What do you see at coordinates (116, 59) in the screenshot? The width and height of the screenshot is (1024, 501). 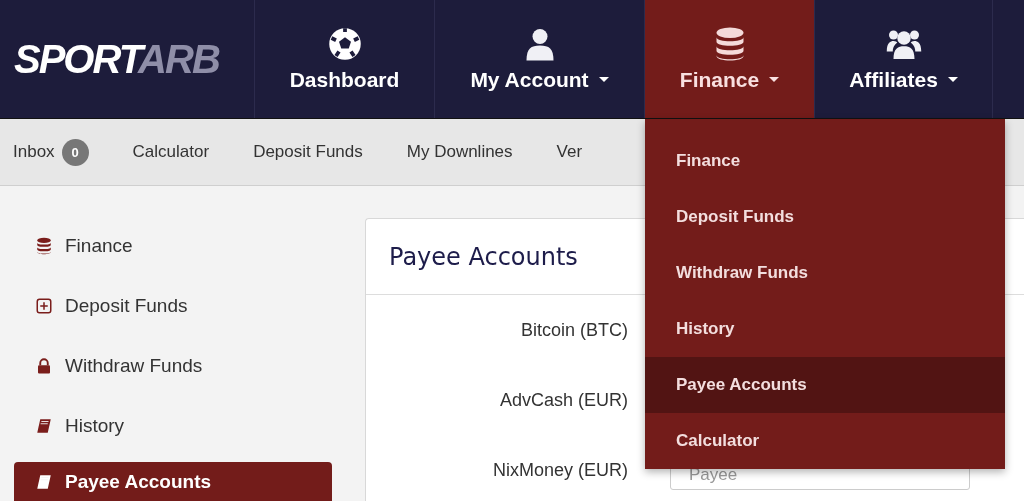 I see `logo: SPORTARB` at bounding box center [116, 59].